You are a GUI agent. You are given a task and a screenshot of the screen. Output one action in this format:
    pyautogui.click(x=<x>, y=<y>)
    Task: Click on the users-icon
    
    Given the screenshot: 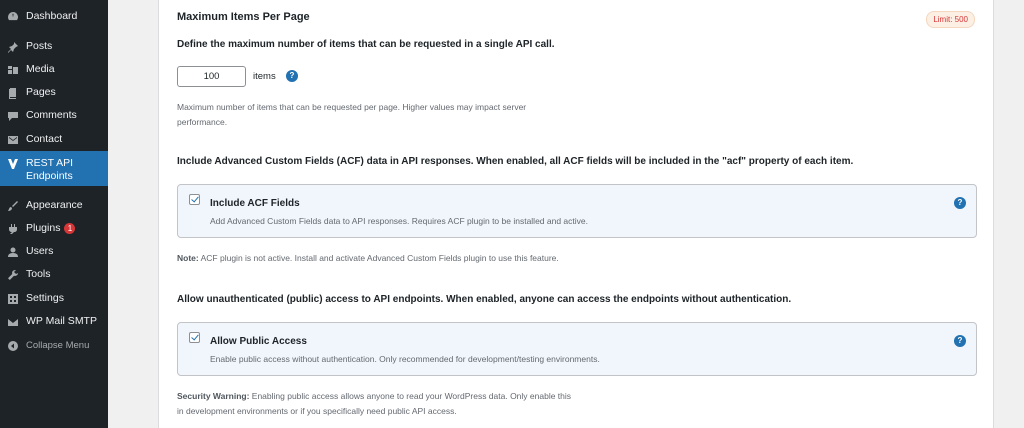 What is the action you would take?
    pyautogui.click(x=13, y=252)
    